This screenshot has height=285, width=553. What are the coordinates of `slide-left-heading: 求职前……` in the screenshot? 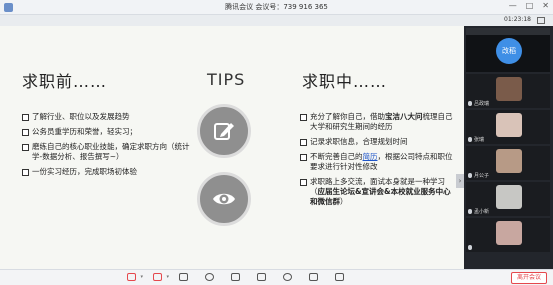 It's located at (65, 81).